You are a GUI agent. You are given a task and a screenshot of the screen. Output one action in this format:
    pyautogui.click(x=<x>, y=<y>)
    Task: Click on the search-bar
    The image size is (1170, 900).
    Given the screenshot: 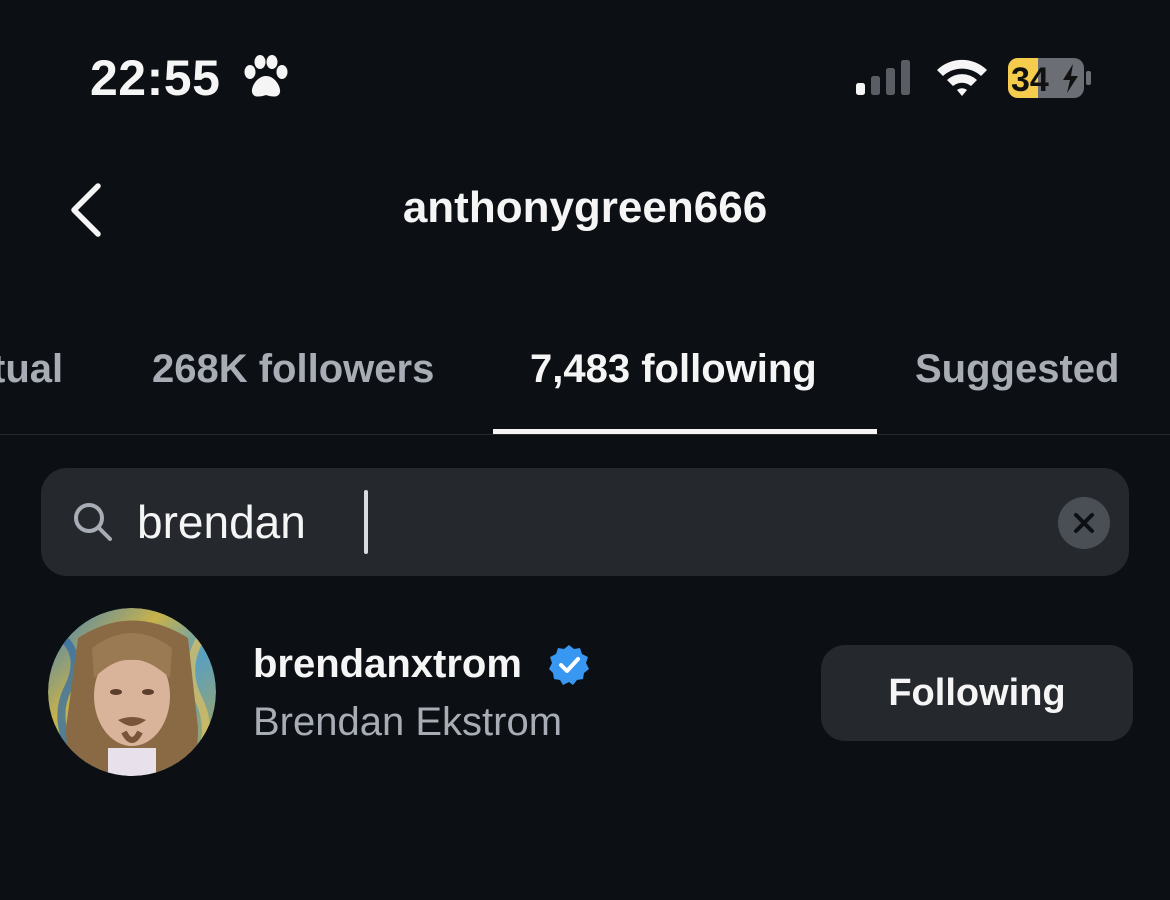 What is the action you would take?
    pyautogui.click(x=585, y=522)
    